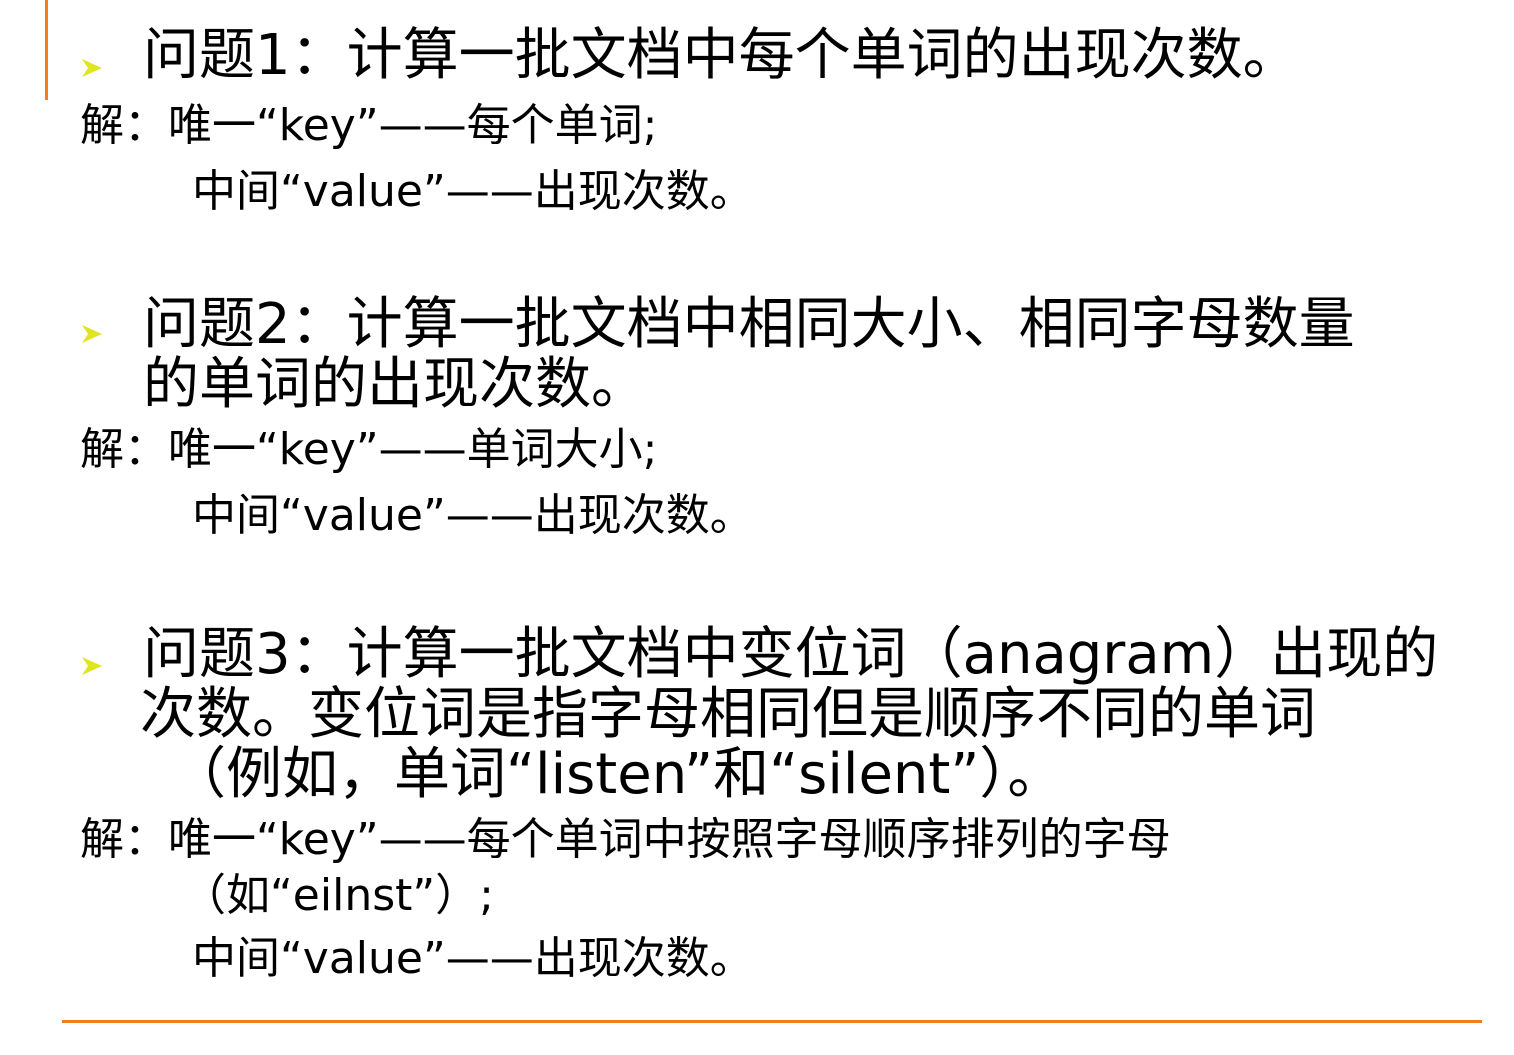  Describe the element at coordinates (46, 50) in the screenshot. I see `accent-vertical-line` at that location.